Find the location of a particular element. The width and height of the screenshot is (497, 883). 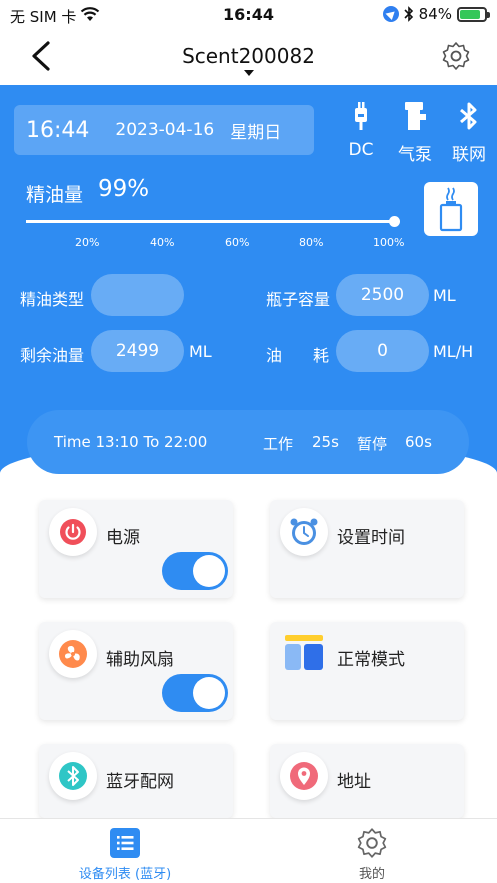

power-toggle is located at coordinates (195, 571).